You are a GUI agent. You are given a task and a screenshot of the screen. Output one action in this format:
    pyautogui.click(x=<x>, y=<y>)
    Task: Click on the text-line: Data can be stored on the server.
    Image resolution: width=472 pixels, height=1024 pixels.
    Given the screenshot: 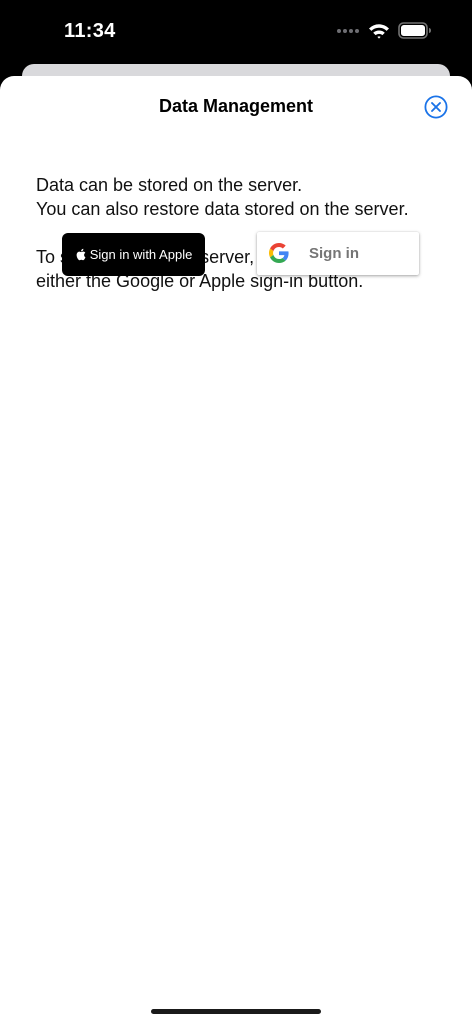 What is the action you would take?
    pyautogui.click(x=169, y=185)
    